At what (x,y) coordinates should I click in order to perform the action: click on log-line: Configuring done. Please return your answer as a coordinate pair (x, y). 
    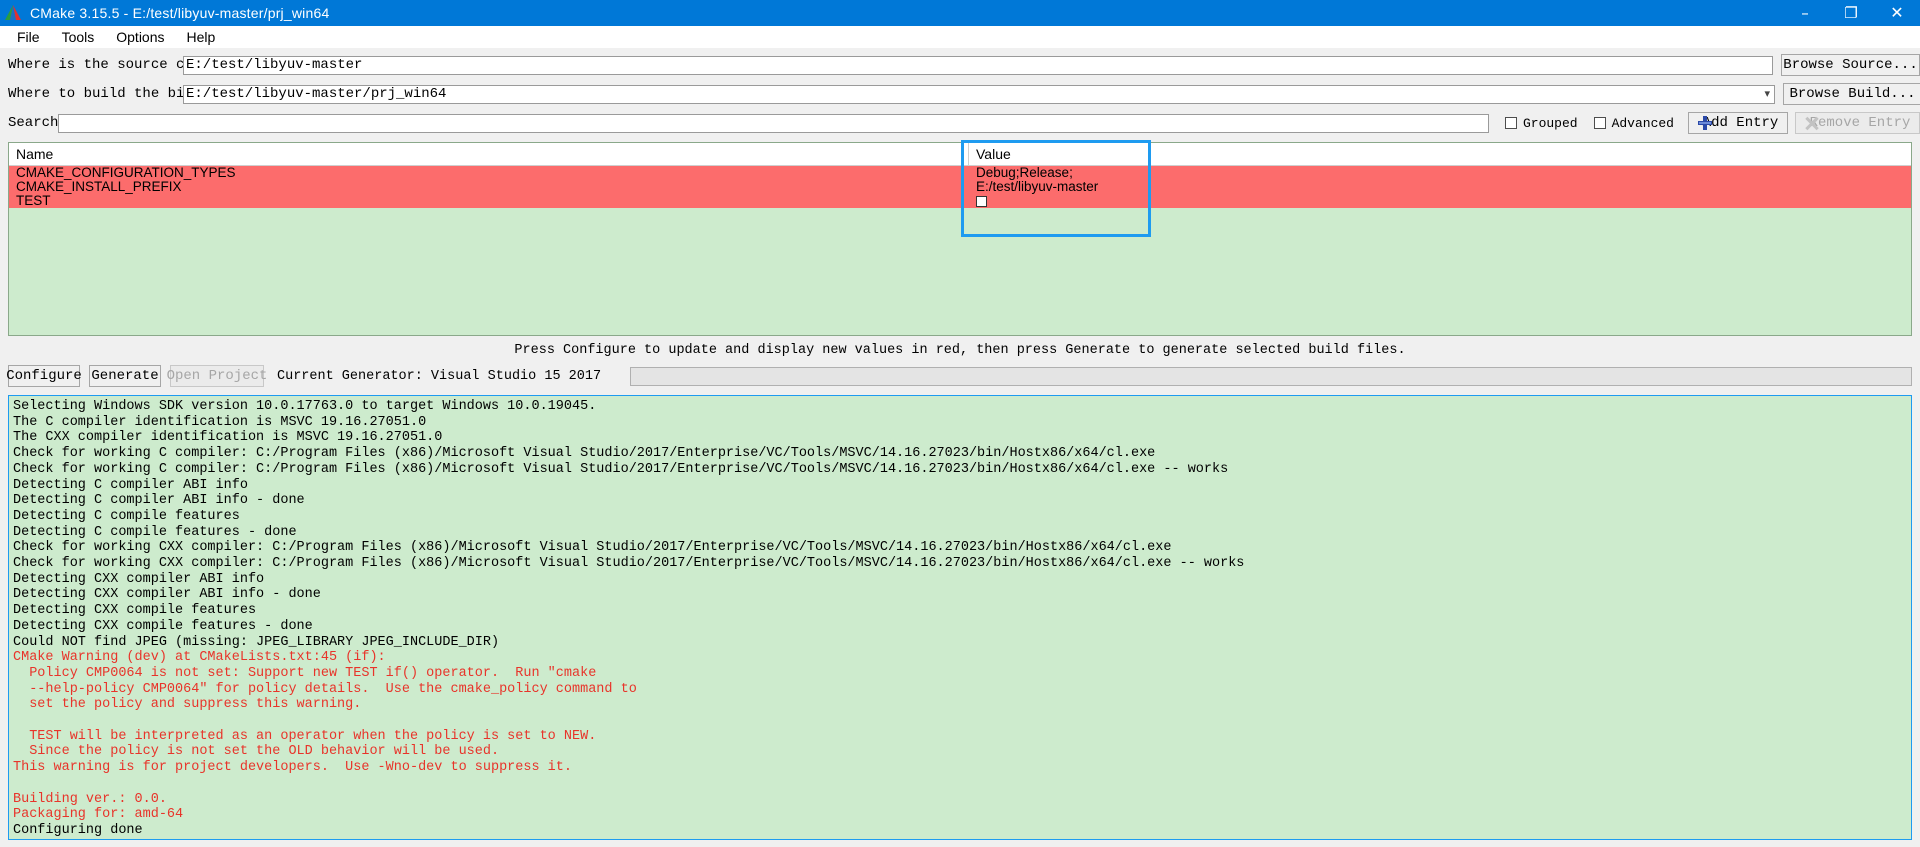
    Looking at the image, I should click on (78, 830).